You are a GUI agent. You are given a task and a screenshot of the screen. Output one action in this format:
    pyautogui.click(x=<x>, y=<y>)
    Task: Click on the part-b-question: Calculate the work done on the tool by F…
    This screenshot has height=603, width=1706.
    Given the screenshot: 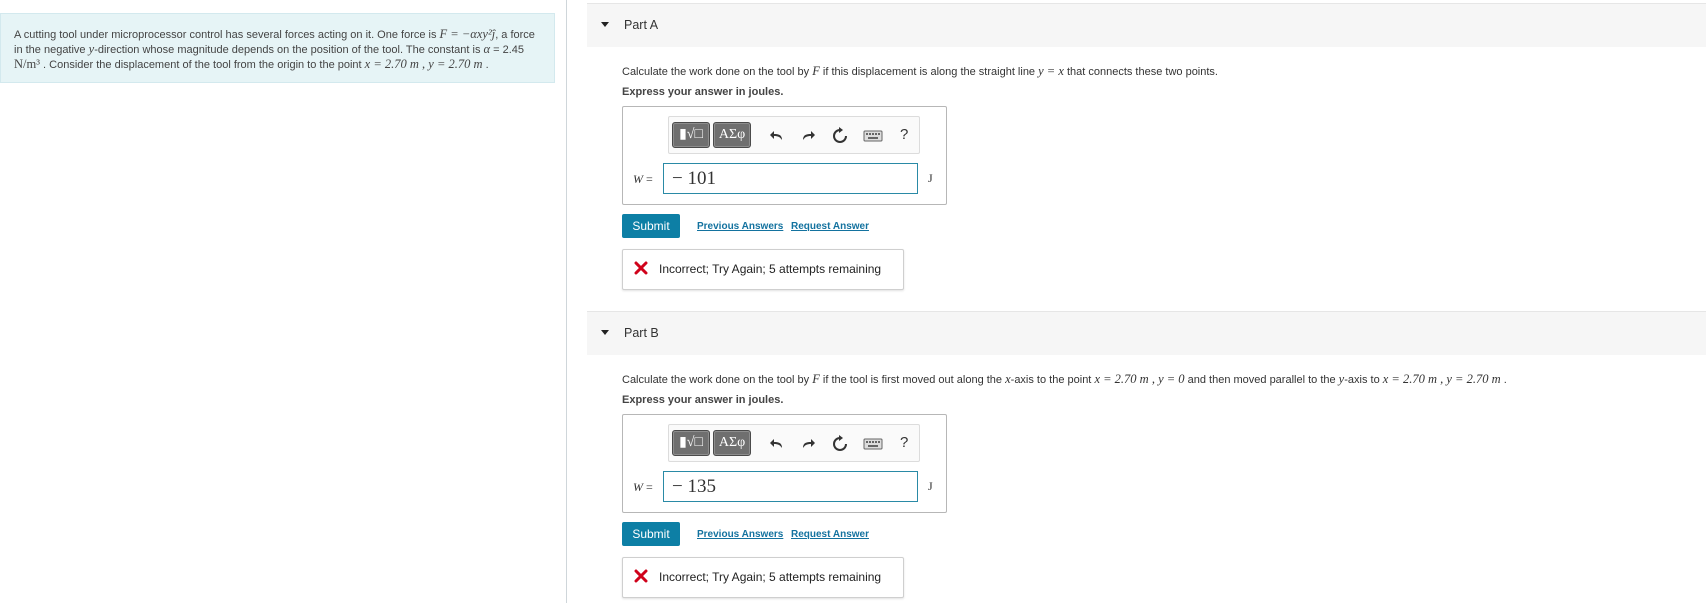 What is the action you would take?
    pyautogui.click(x=1064, y=379)
    